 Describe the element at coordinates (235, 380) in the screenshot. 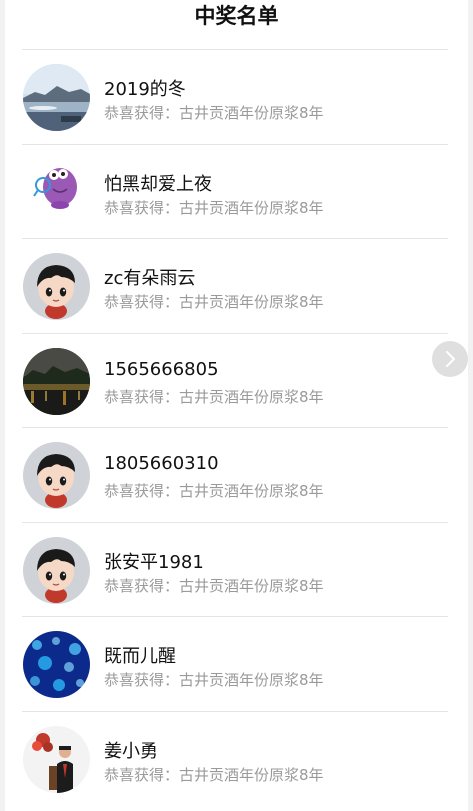

I see `list-item: 1565666805 恭喜获得：古井贡酒年份原浆8年` at that location.